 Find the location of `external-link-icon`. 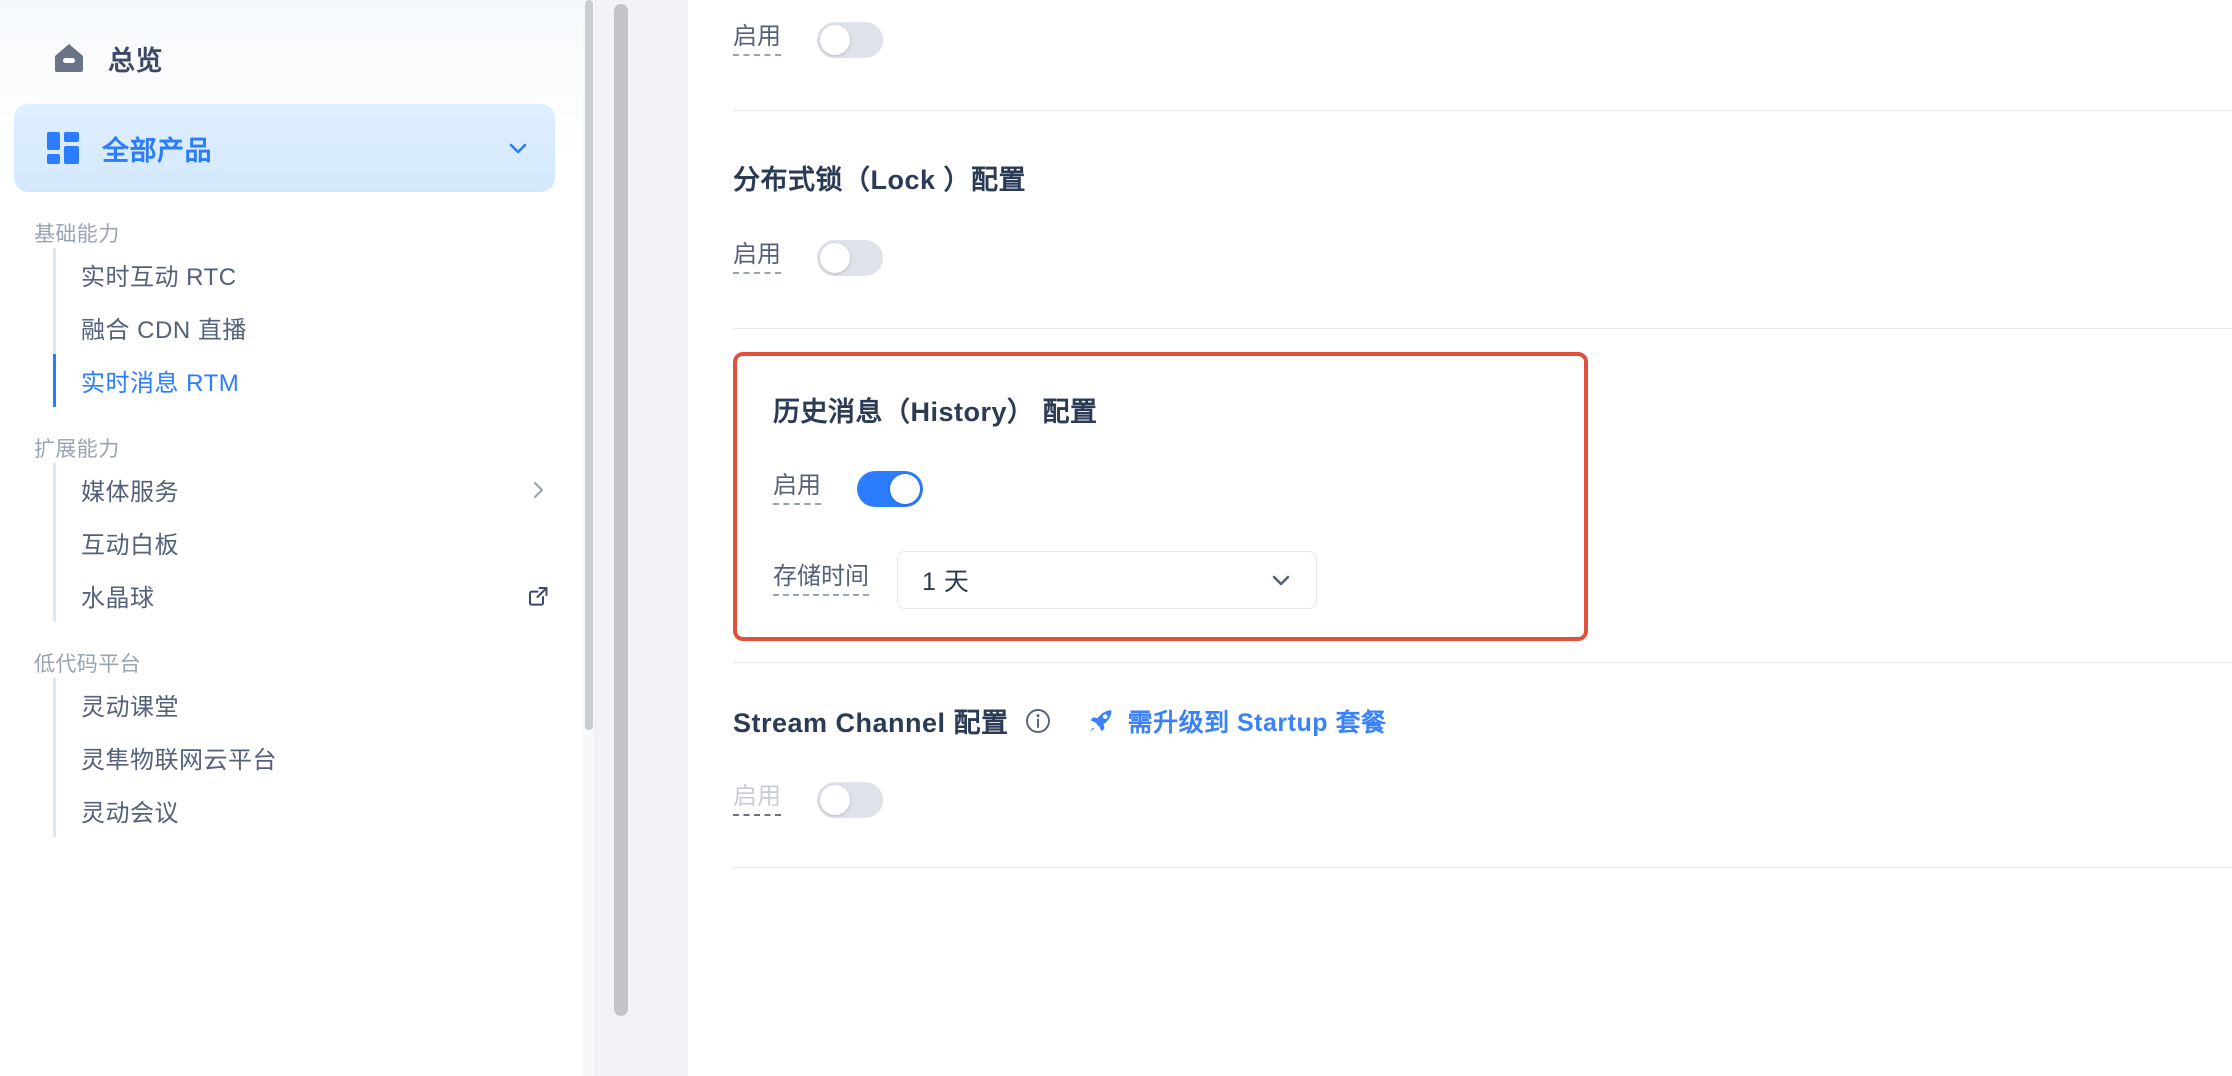

external-link-icon is located at coordinates (538, 596).